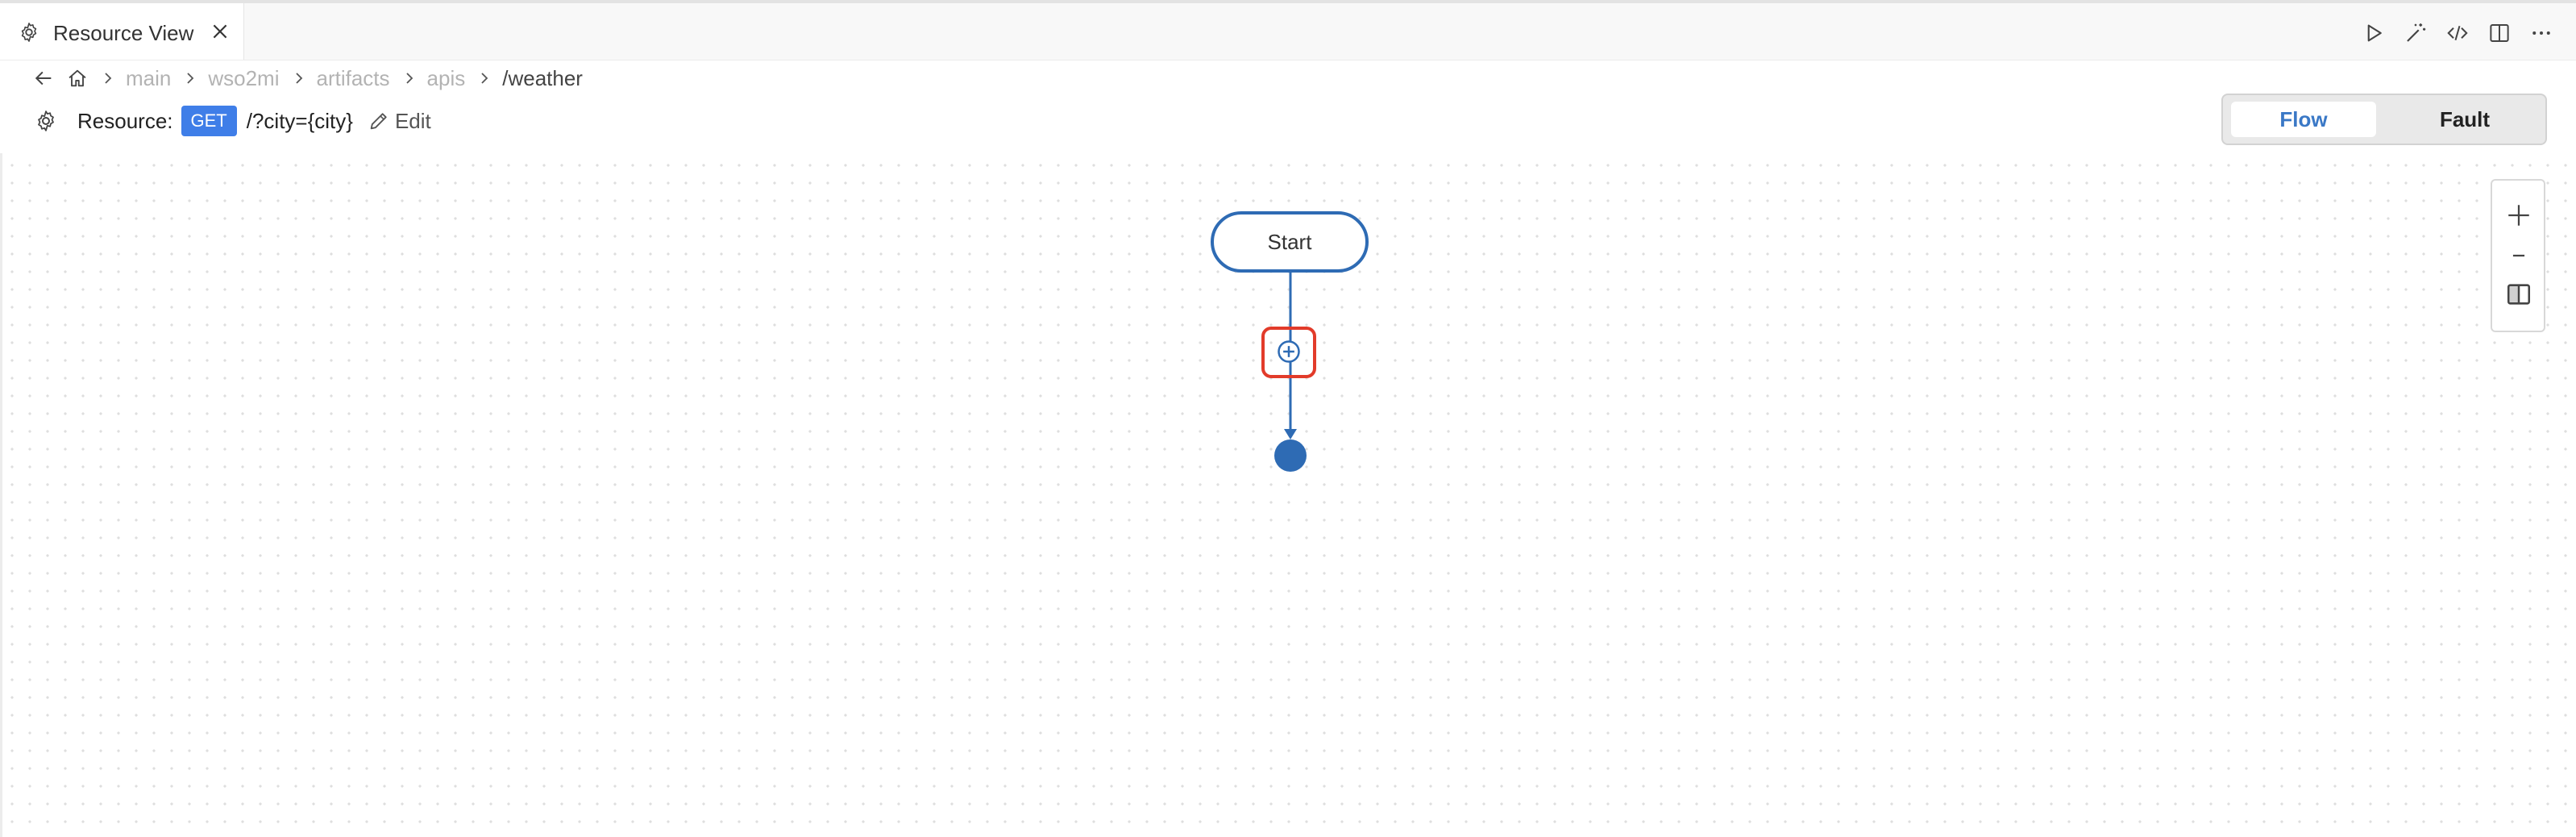 The image size is (2576, 837). I want to click on flow-connectors, so click(1290, 356).